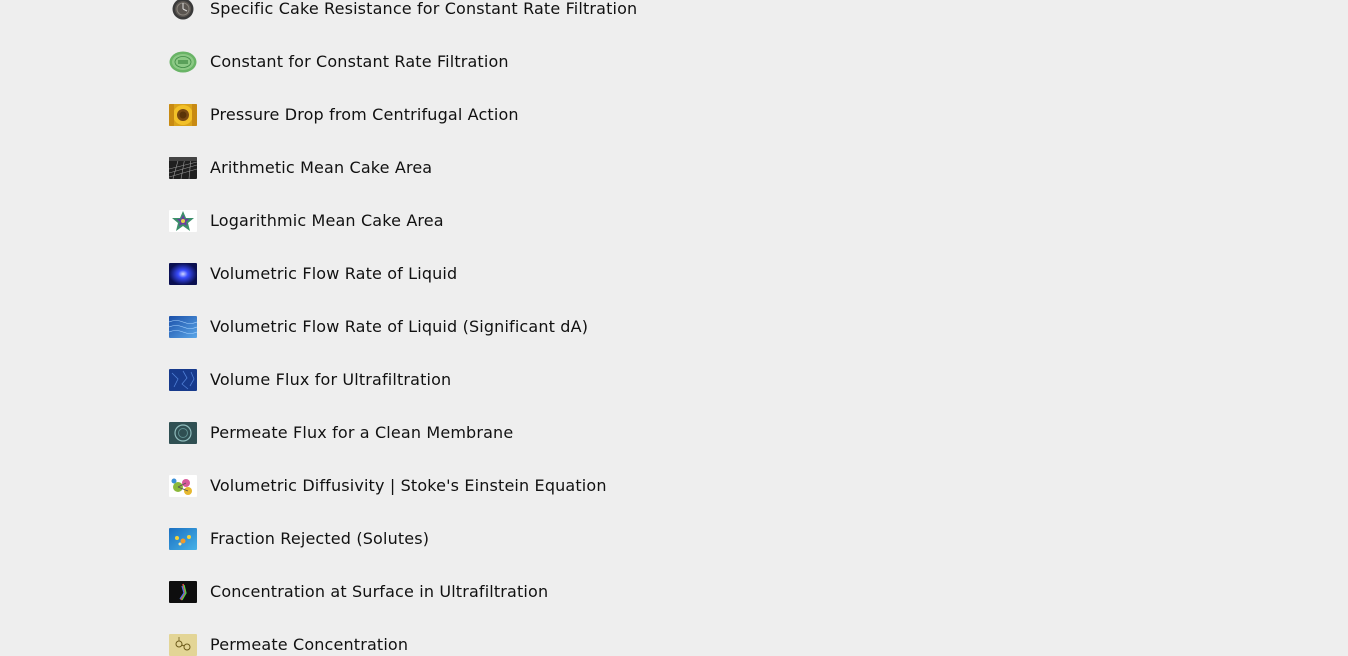  I want to click on list-item: Logarithmic Mean Cake Area, so click(403, 220).